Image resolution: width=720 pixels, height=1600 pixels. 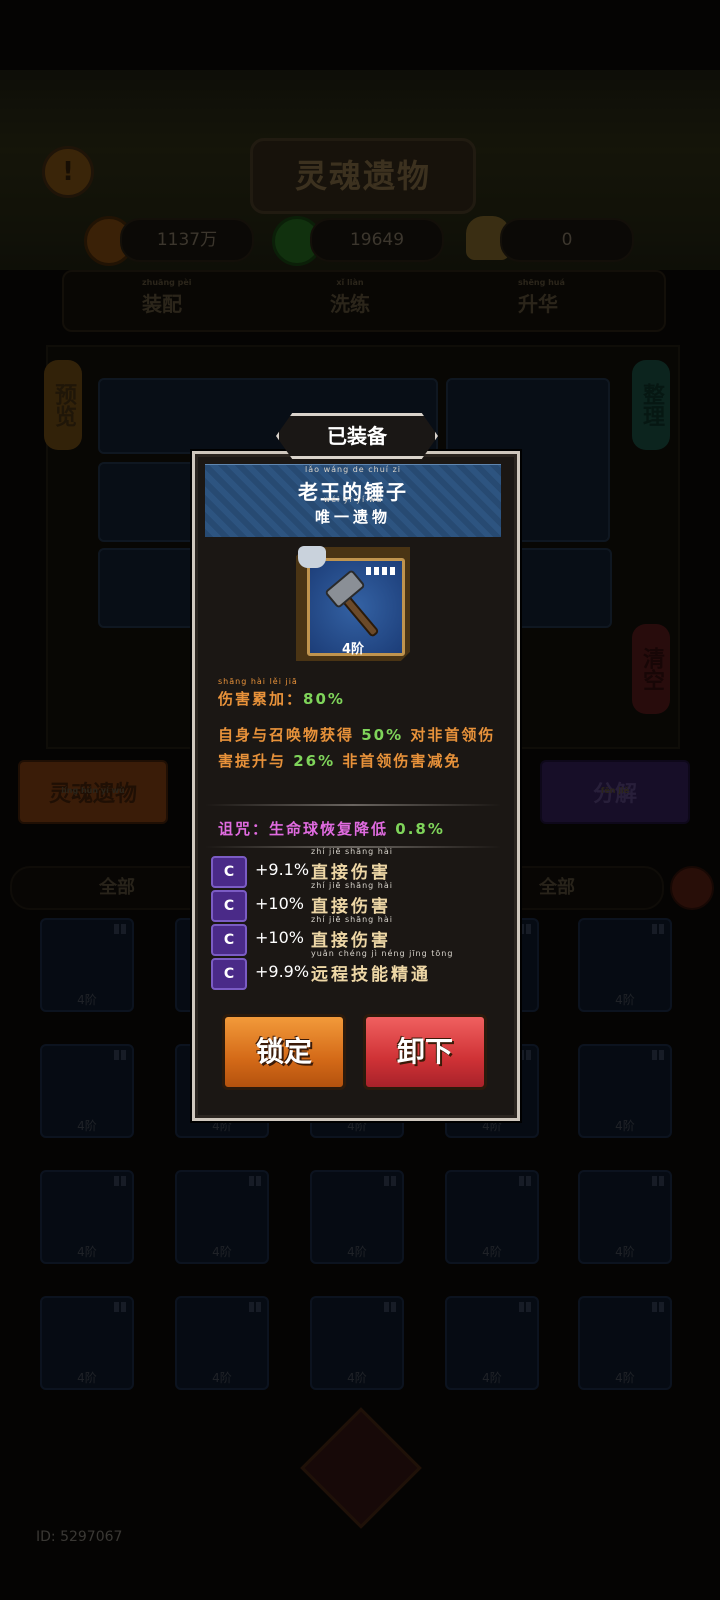 I want to click on effect-value-1: 50%, so click(x=382, y=735).